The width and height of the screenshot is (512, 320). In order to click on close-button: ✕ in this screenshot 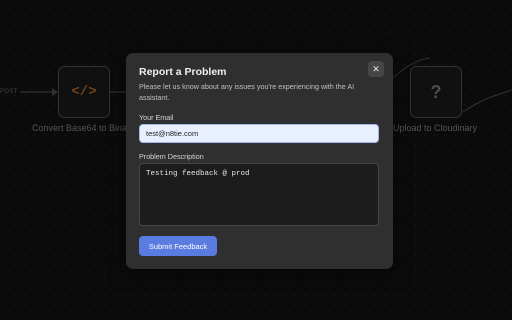, I will do `click(376, 69)`.